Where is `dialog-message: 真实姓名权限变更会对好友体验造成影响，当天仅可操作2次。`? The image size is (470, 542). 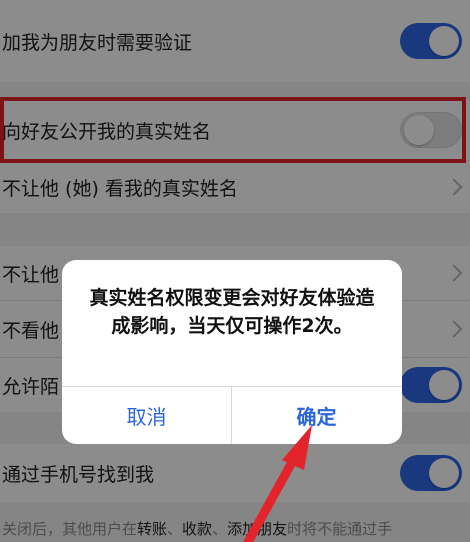
dialog-message: 真实姓名权限变更会对好友体验造成影响，当天仅可操作2次。 is located at coordinates (232, 312).